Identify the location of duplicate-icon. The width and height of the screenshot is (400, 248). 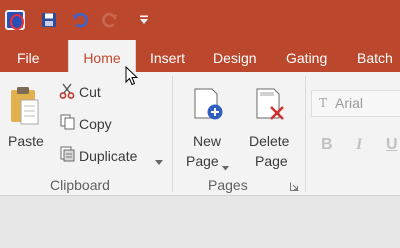
(68, 156).